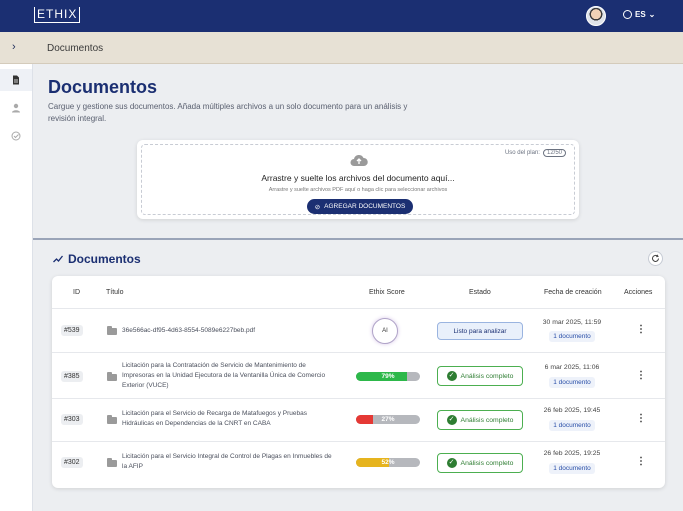  I want to click on page-title: Documentos, so click(103, 87).